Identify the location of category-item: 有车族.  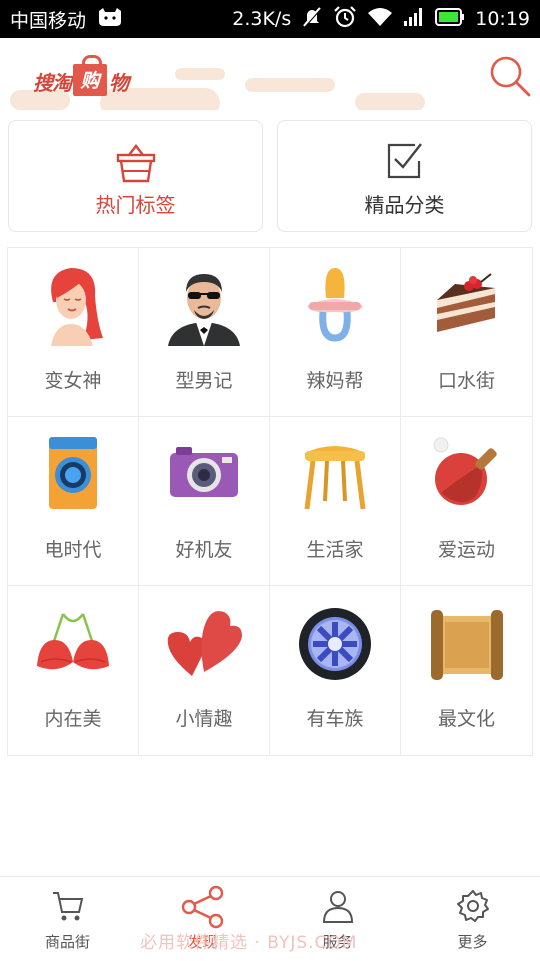
(335, 670).